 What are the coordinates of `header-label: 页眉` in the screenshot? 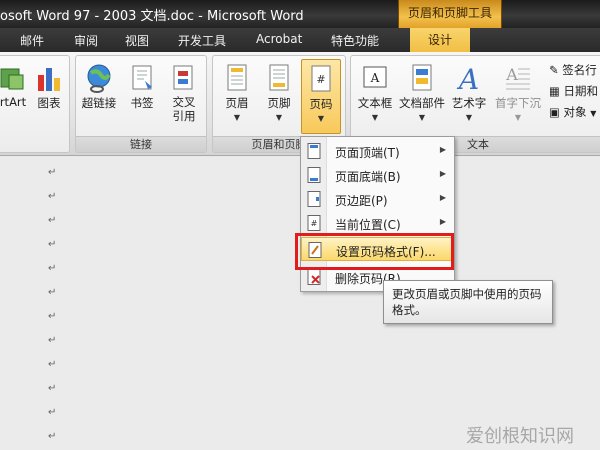 It's located at (237, 103).